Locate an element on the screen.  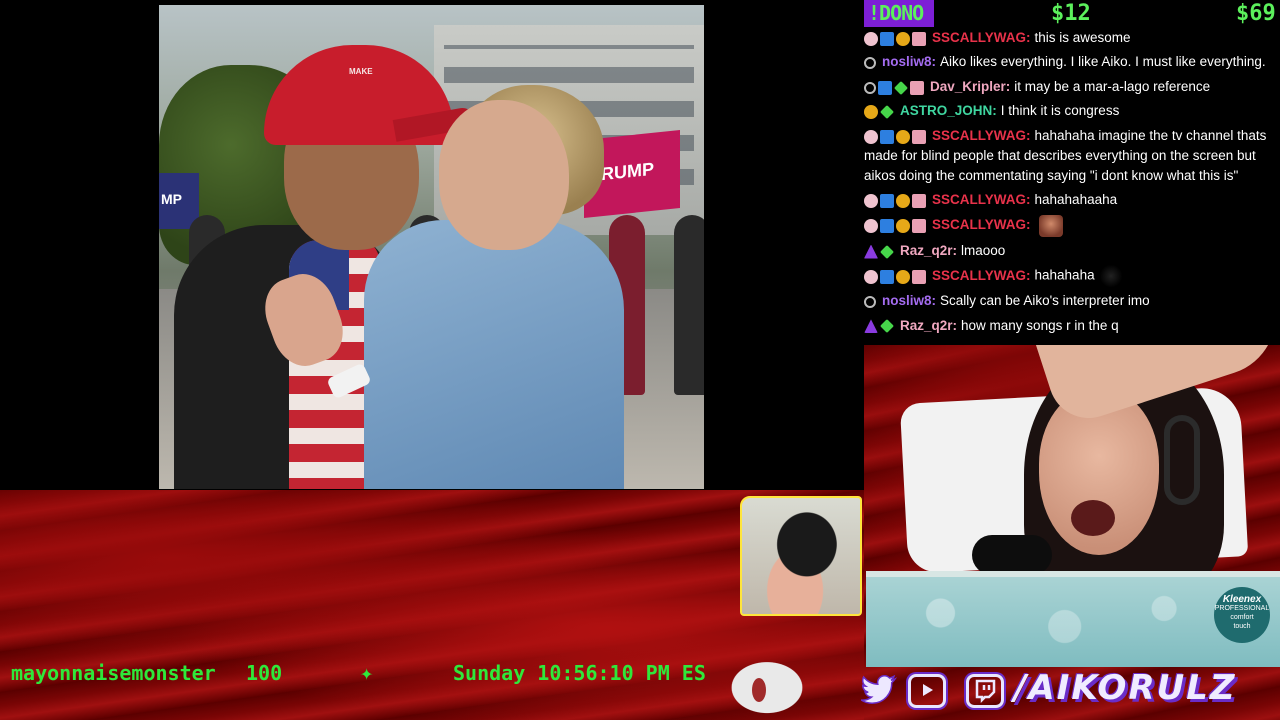
youtube-icon is located at coordinates (927, 691).